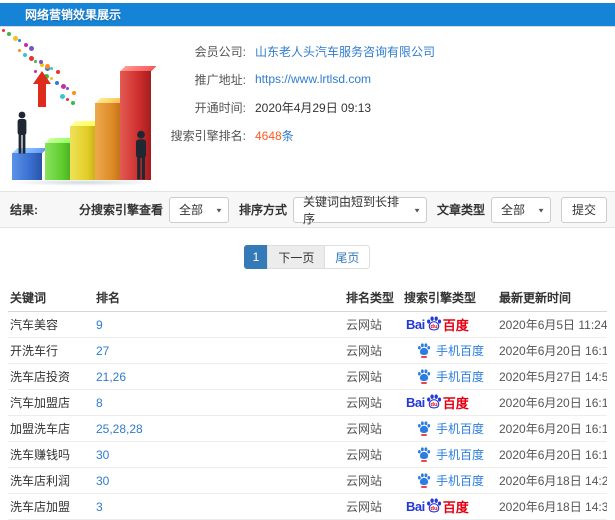 The image size is (615, 520). I want to click on next-page-button: 下一页, so click(296, 257).